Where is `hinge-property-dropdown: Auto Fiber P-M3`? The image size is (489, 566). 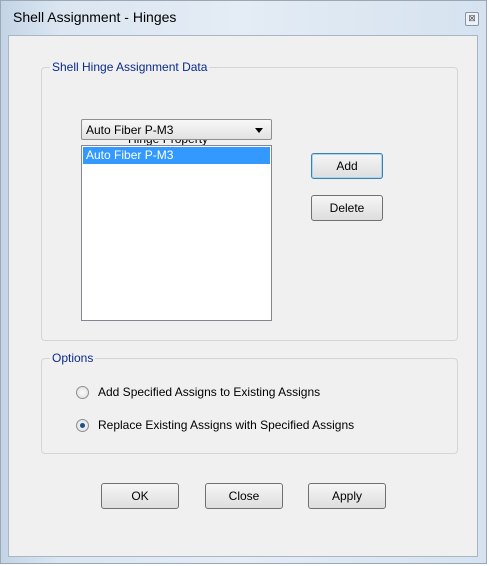
hinge-property-dropdown: Auto Fiber P-M3 is located at coordinates (176, 129).